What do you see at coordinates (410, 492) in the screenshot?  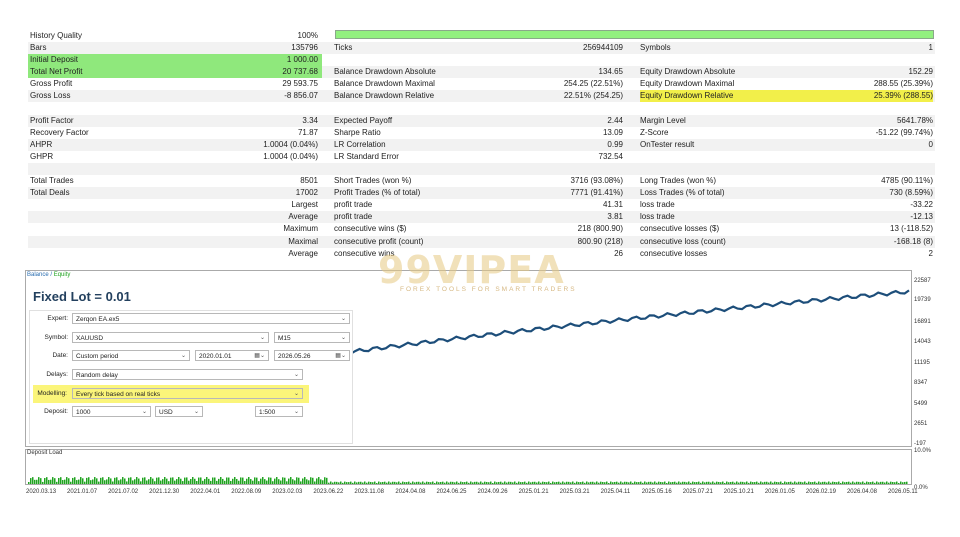 I see `x-tick-label: 2024.04.08` at bounding box center [410, 492].